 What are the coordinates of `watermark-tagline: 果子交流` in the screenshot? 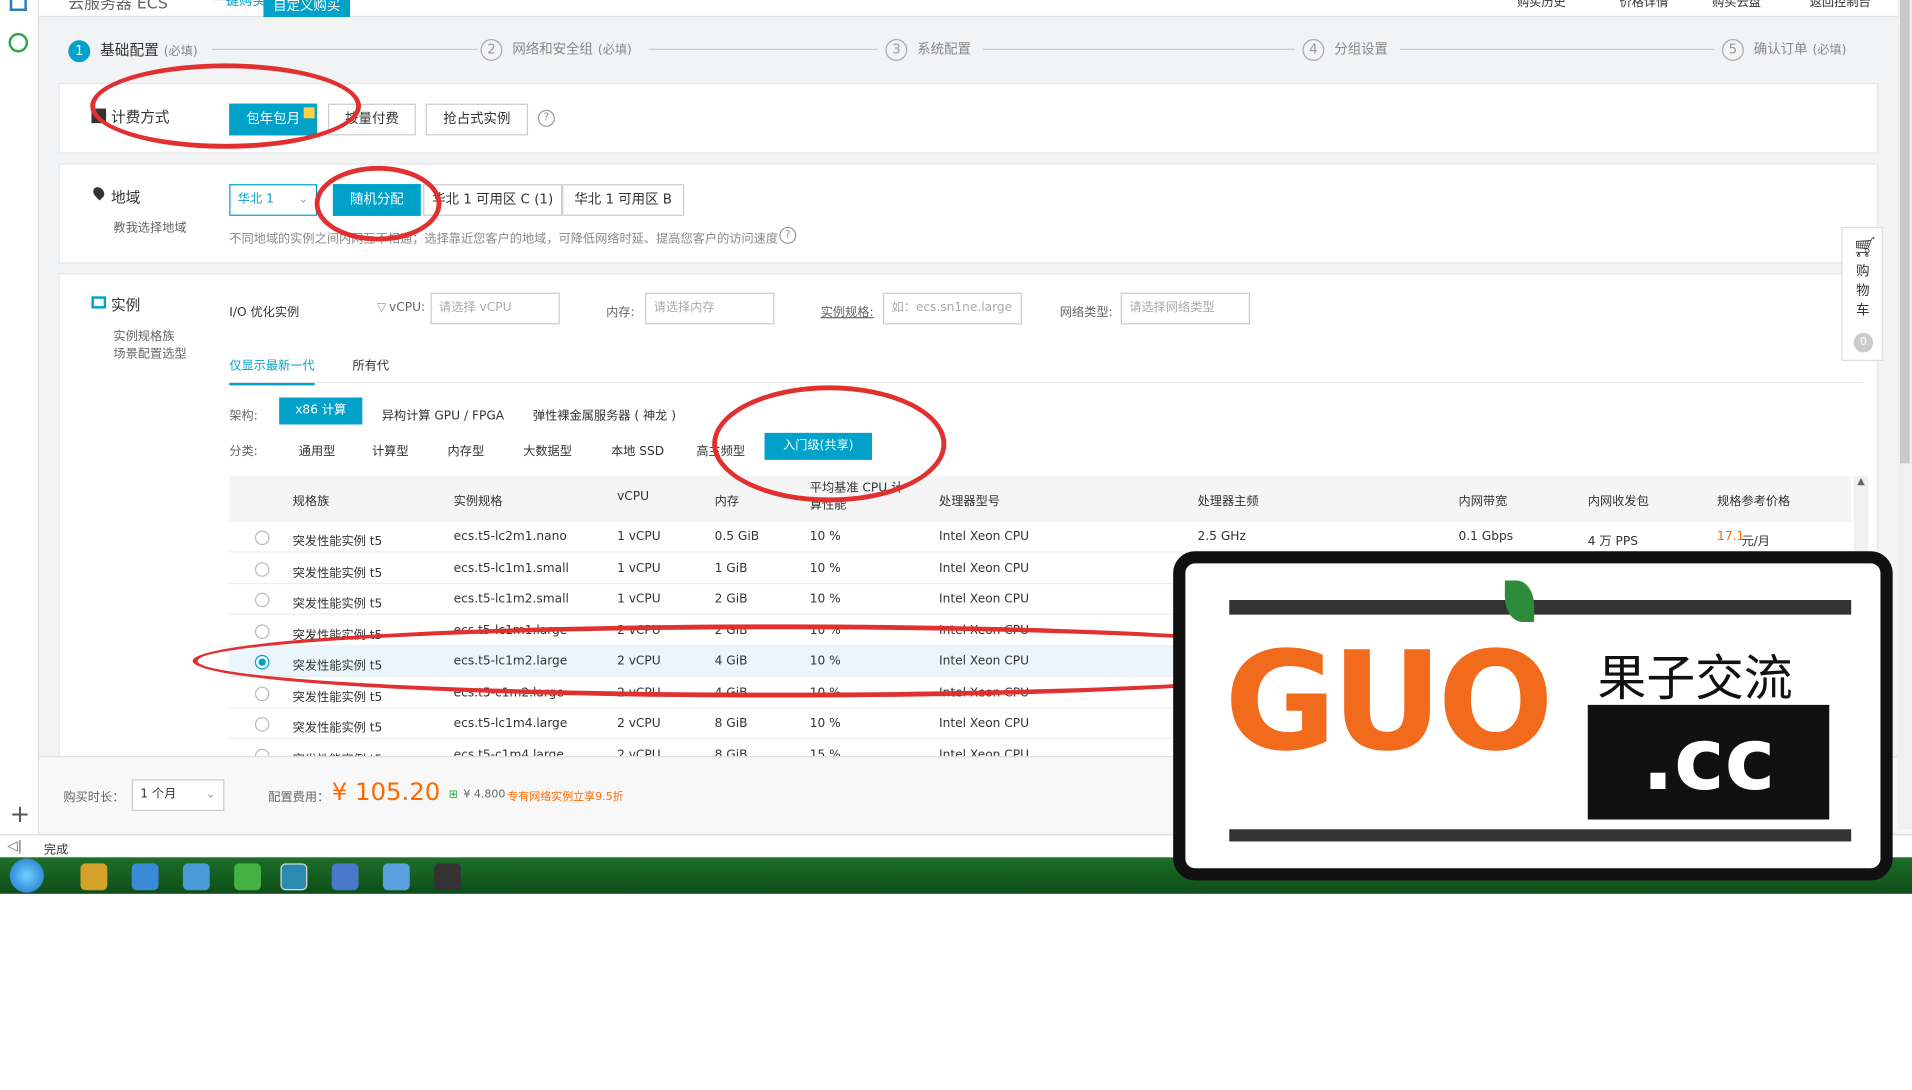 It's located at (1695, 679).